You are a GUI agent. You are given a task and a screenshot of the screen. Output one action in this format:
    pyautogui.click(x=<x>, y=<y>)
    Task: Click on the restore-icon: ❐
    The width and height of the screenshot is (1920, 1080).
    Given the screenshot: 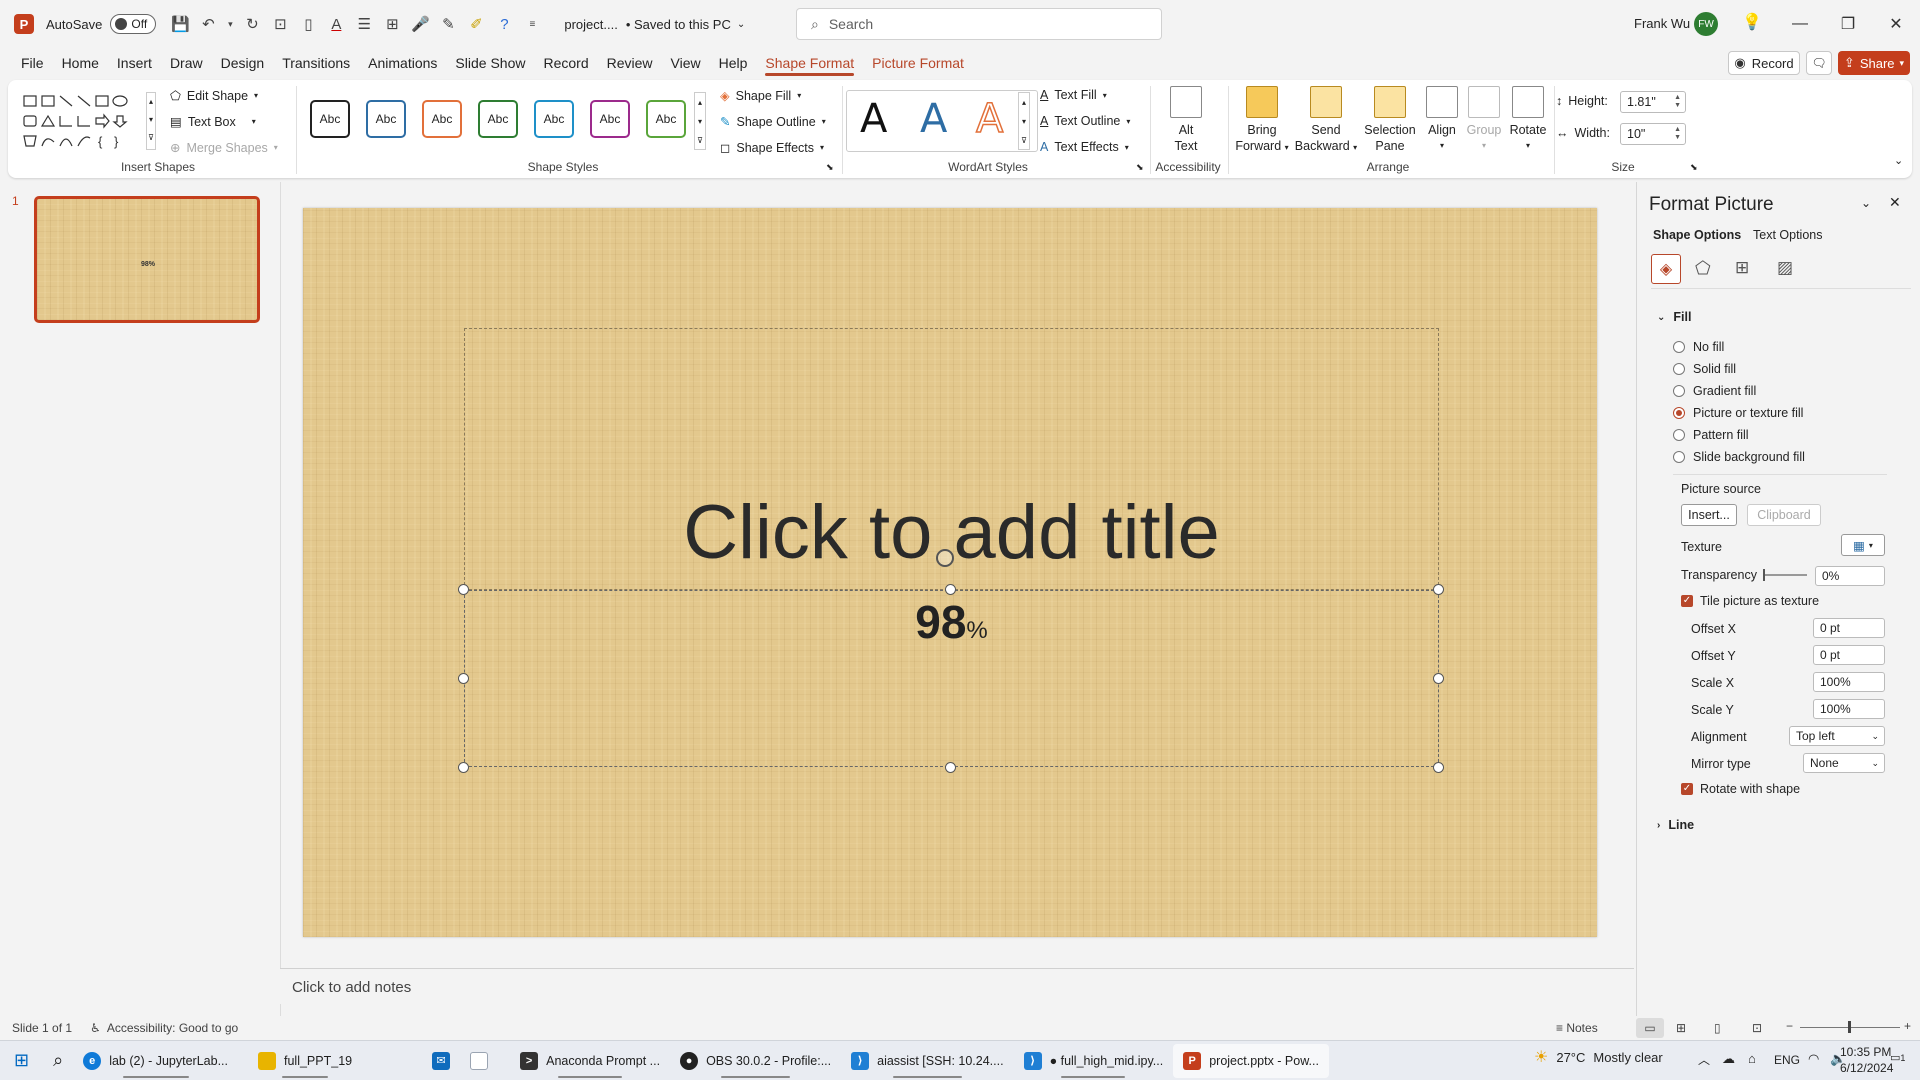 What is the action you would take?
    pyautogui.click(x=1848, y=24)
    